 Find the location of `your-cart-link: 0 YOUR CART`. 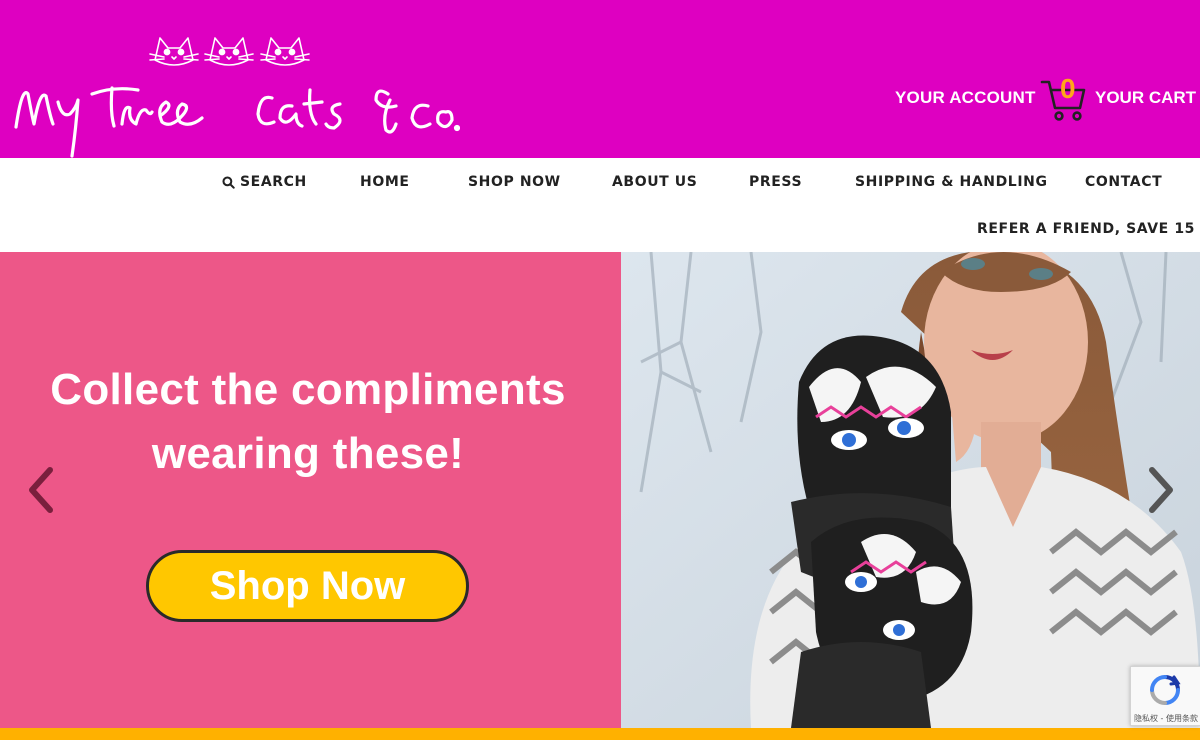

your-cart-link: 0 YOUR CART is located at coordinates (1118, 98).